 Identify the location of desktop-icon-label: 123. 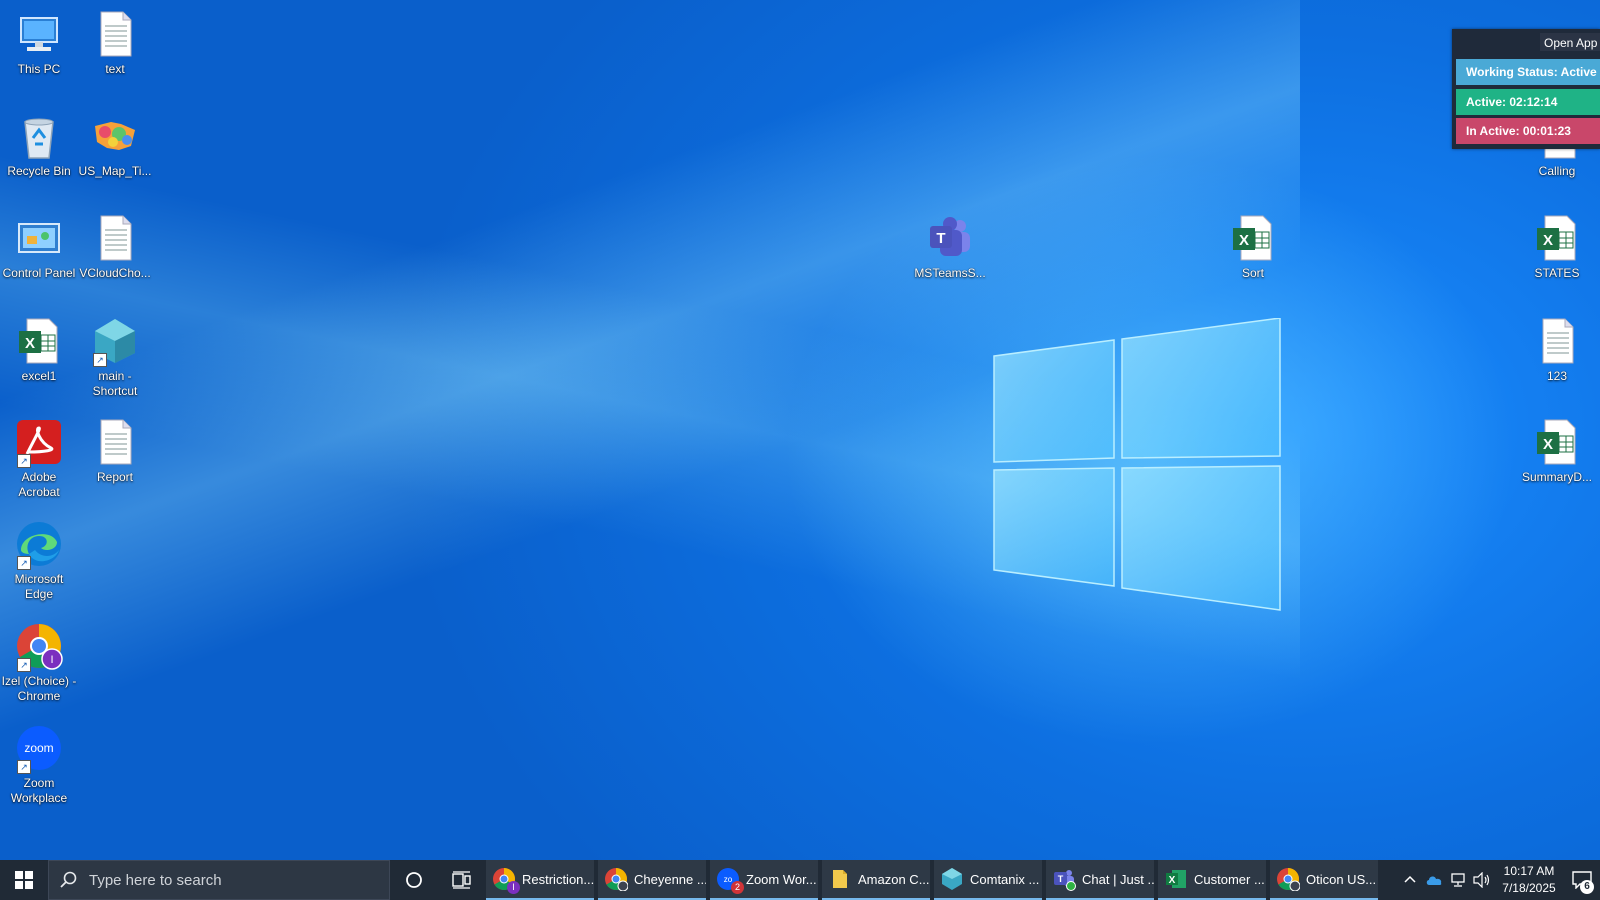
(1557, 376).